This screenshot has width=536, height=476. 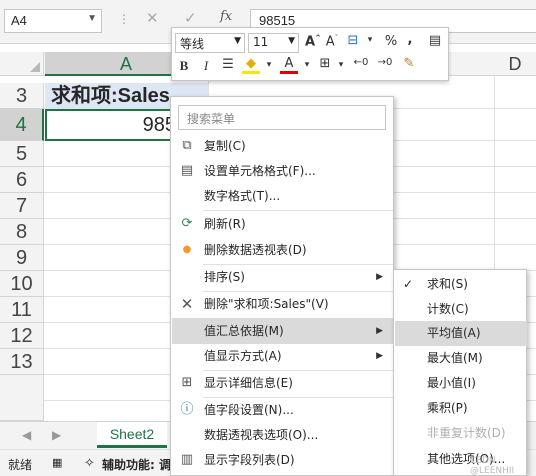 What do you see at coordinates (451, 383) in the screenshot?
I see `submenu-item-label: 最小值(I)` at bounding box center [451, 383].